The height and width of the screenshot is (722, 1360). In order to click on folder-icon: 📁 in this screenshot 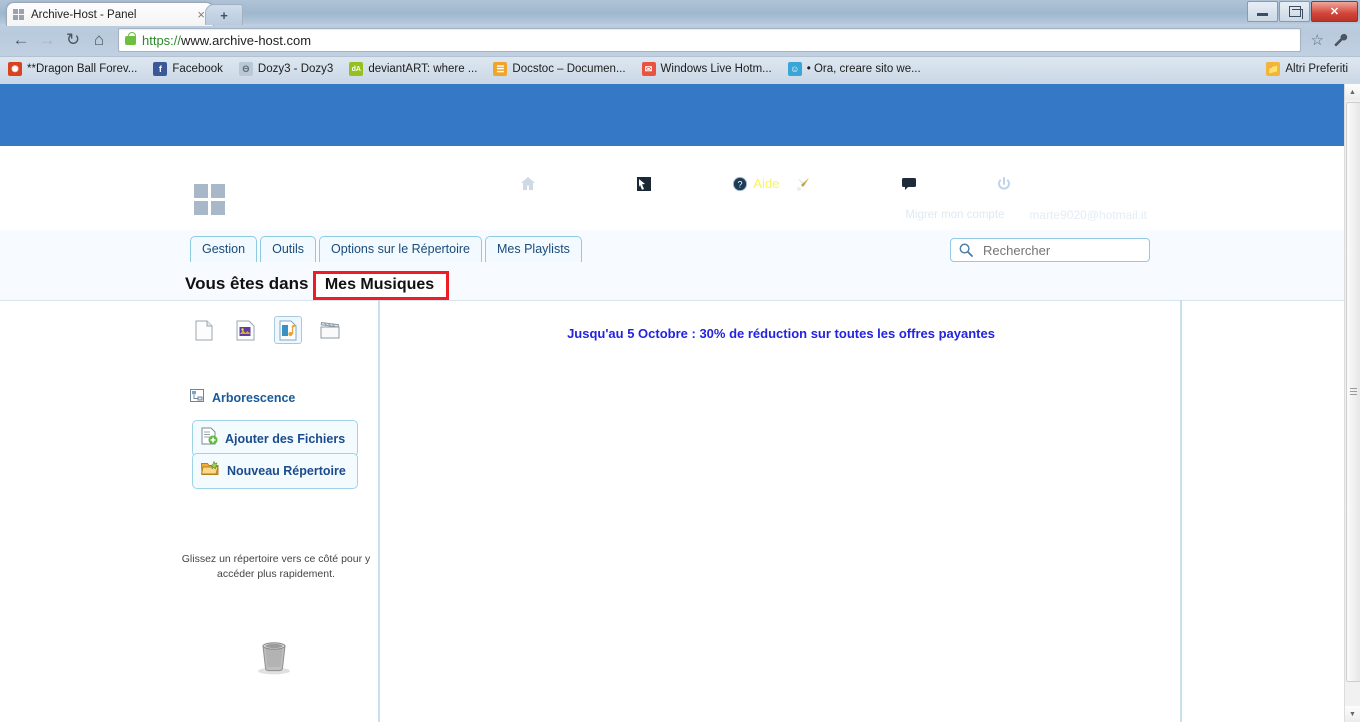, I will do `click(1273, 69)`.